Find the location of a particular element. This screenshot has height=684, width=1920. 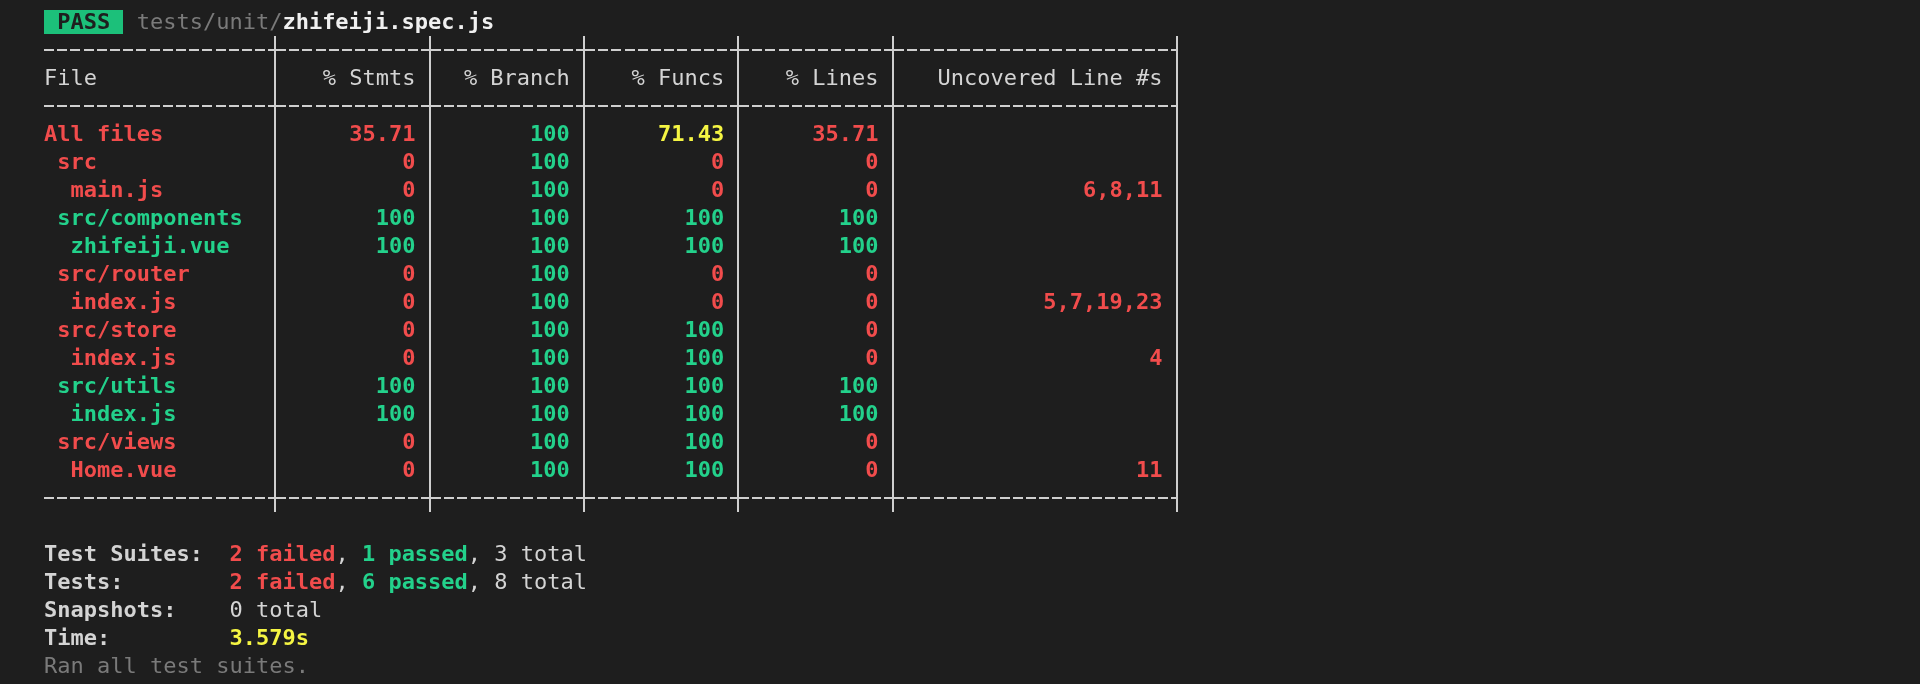

summary-label: Tests: is located at coordinates (84, 582).